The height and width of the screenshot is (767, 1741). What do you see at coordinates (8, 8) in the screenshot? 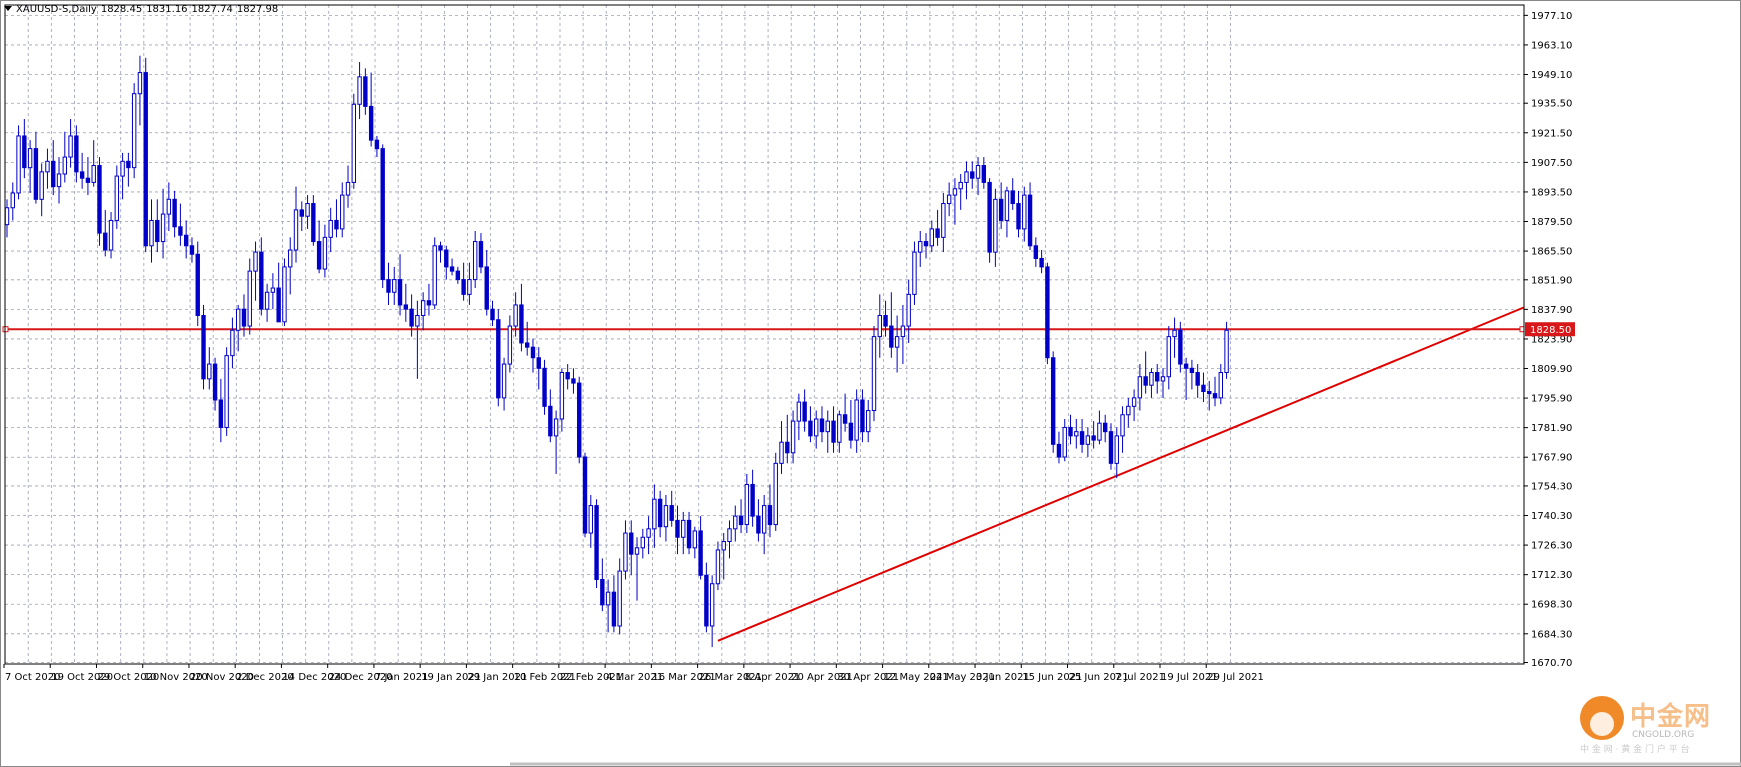
I see `collapse-triangle-icon` at bounding box center [8, 8].